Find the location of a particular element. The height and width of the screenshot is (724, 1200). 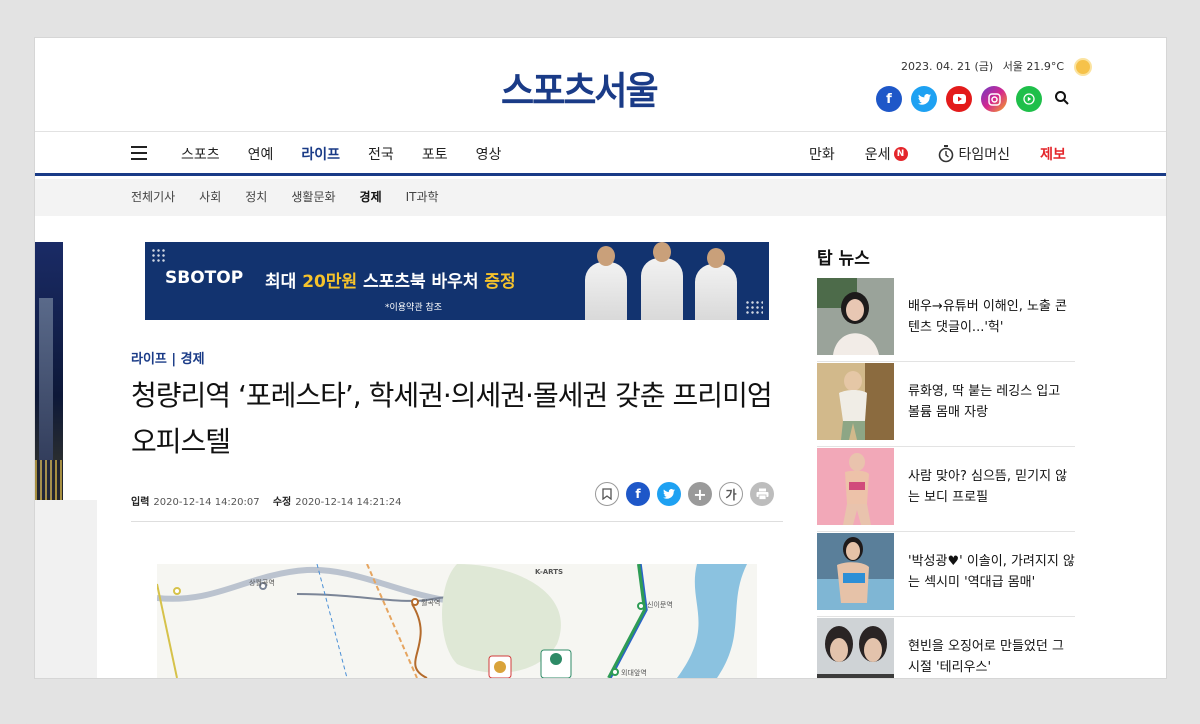

map-label-station: 상월곡역 is located at coordinates (262, 583).